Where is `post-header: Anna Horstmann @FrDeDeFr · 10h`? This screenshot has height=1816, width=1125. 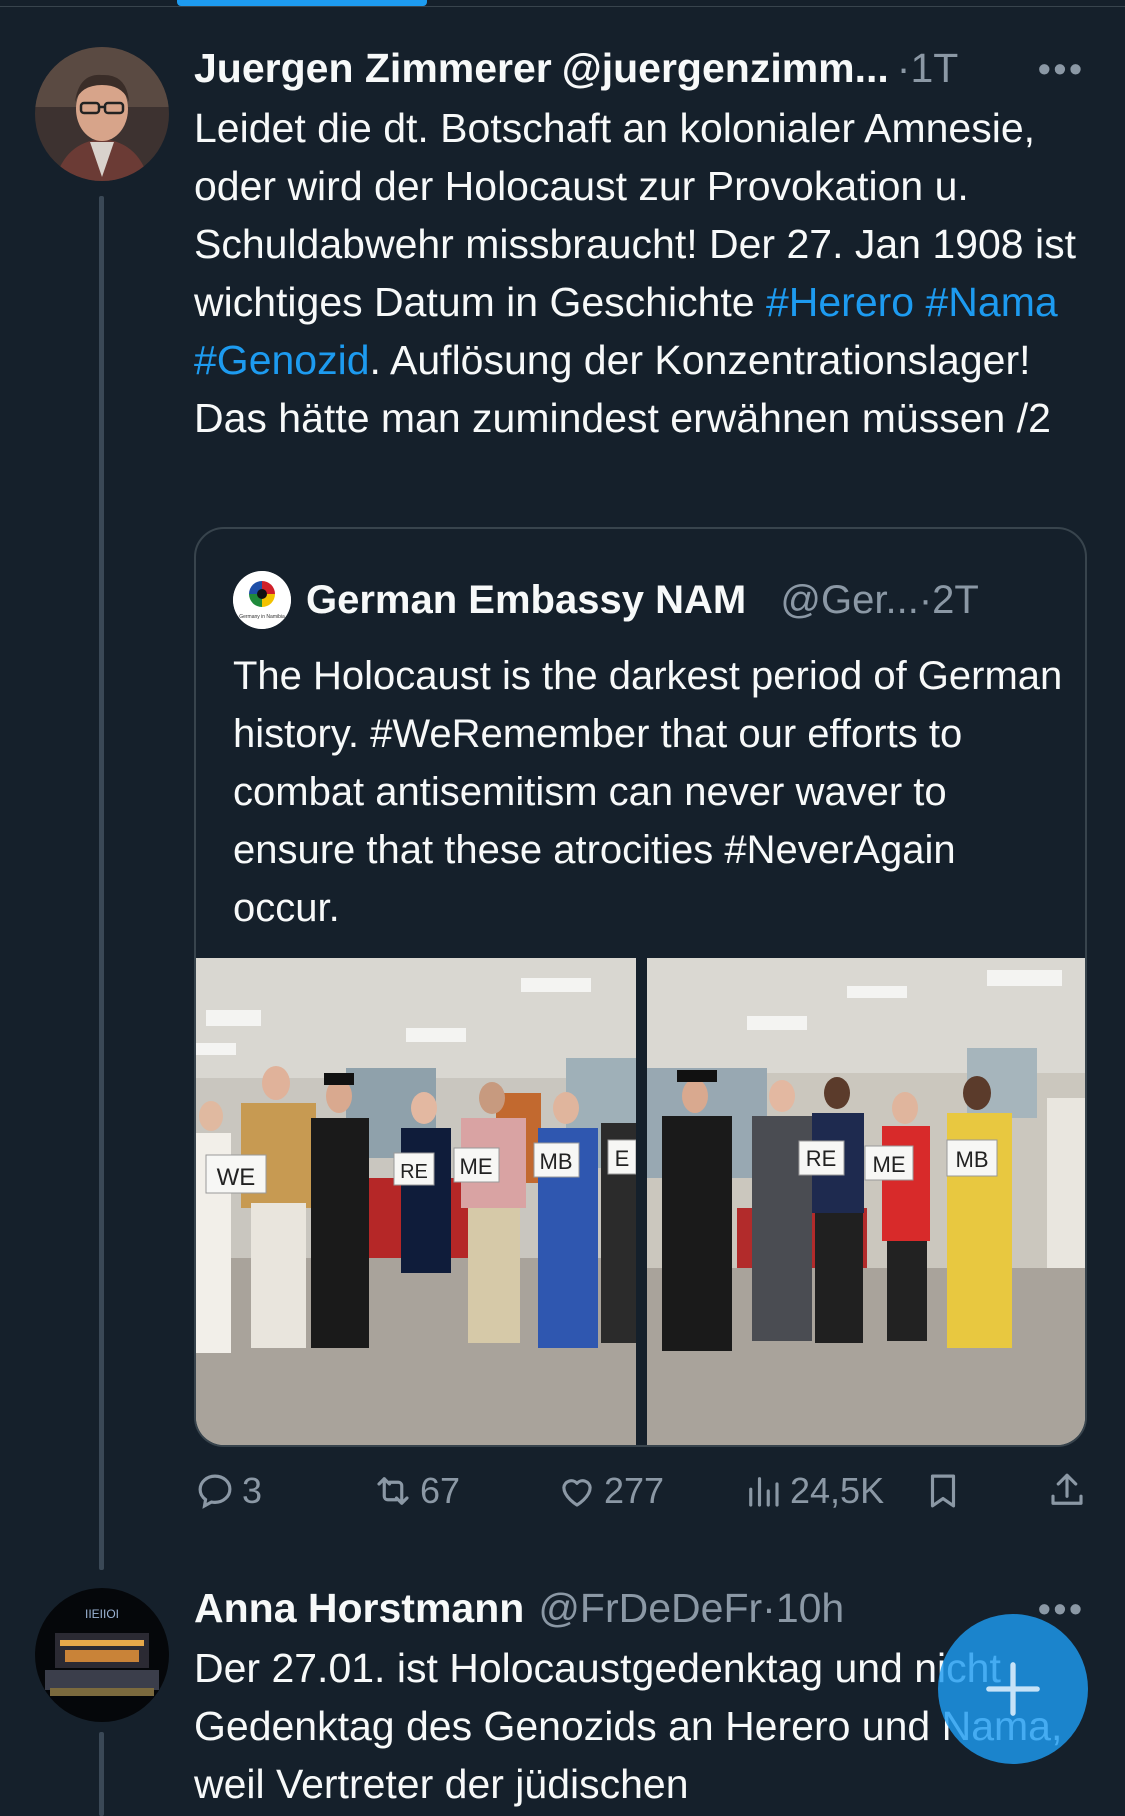 post-header: Anna Horstmann @FrDeDeFr · 10h is located at coordinates (519, 1608).